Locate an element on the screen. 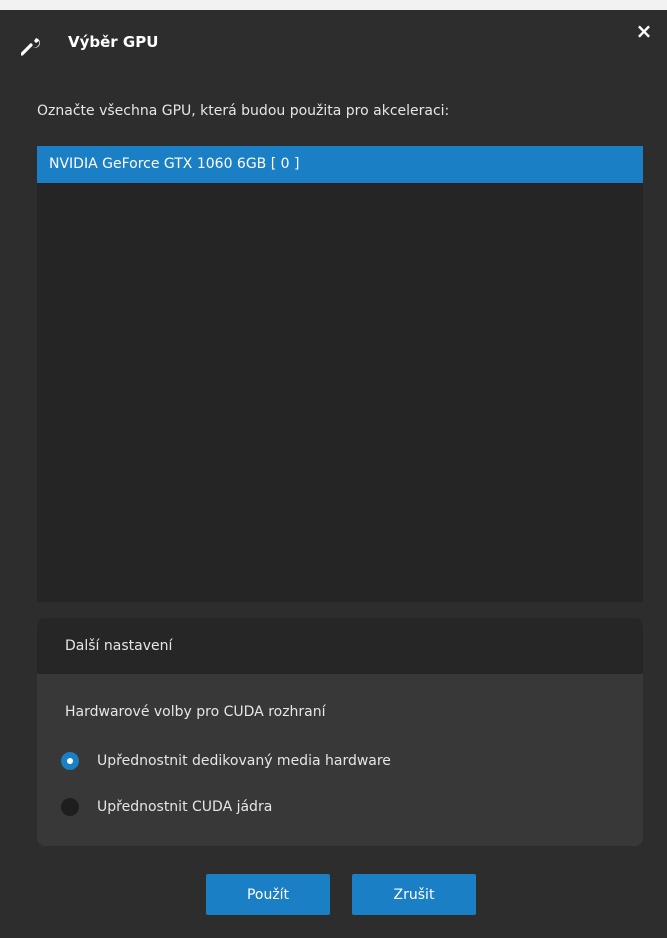 The width and height of the screenshot is (667, 938). cancel-button: Zrušit is located at coordinates (414, 894).